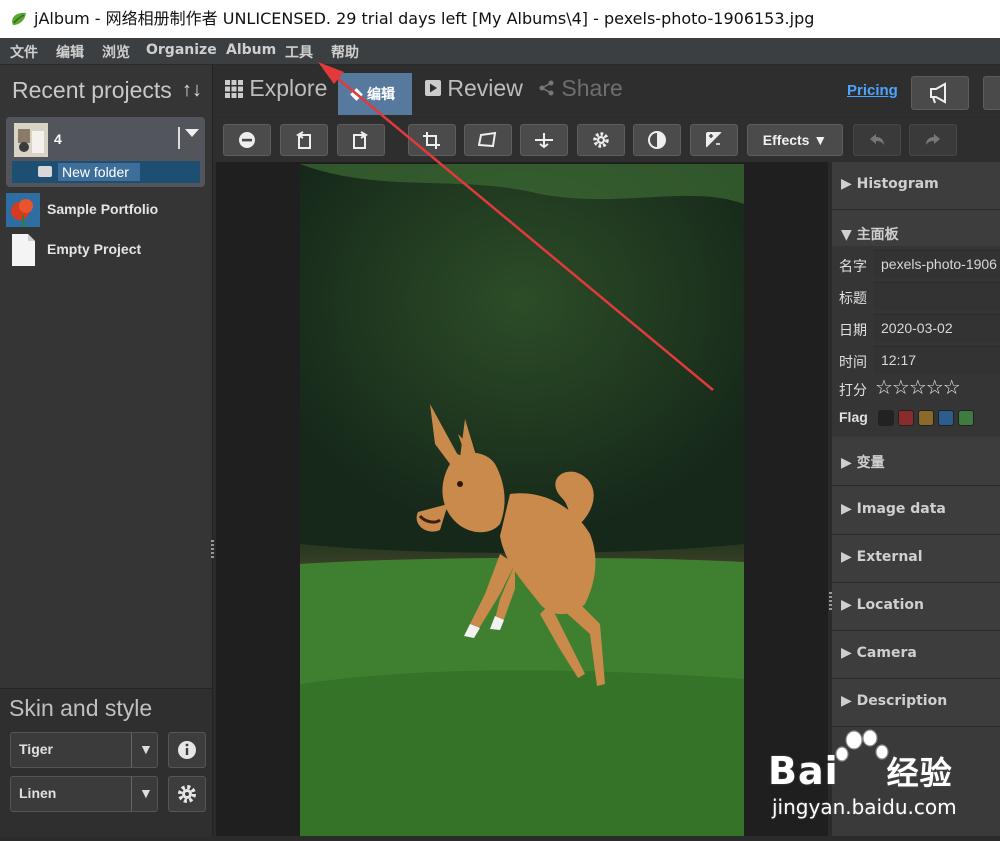 The width and height of the screenshot is (1000, 841). I want to click on recent-projects-header: Recent projects, so click(92, 90).